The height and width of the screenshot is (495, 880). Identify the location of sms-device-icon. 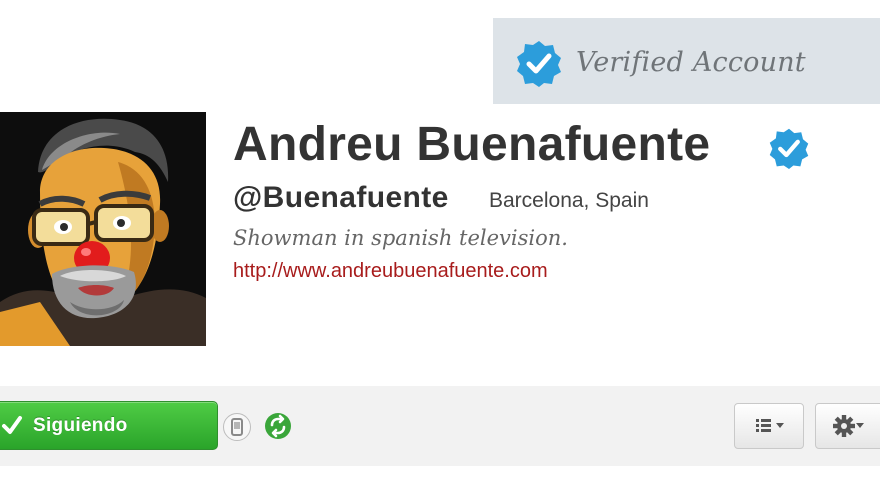
(237, 427).